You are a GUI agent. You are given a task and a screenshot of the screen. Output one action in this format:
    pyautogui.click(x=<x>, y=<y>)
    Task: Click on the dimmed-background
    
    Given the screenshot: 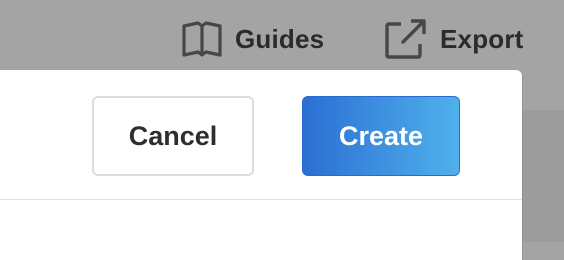 What is the action you would take?
    pyautogui.click(x=542, y=176)
    